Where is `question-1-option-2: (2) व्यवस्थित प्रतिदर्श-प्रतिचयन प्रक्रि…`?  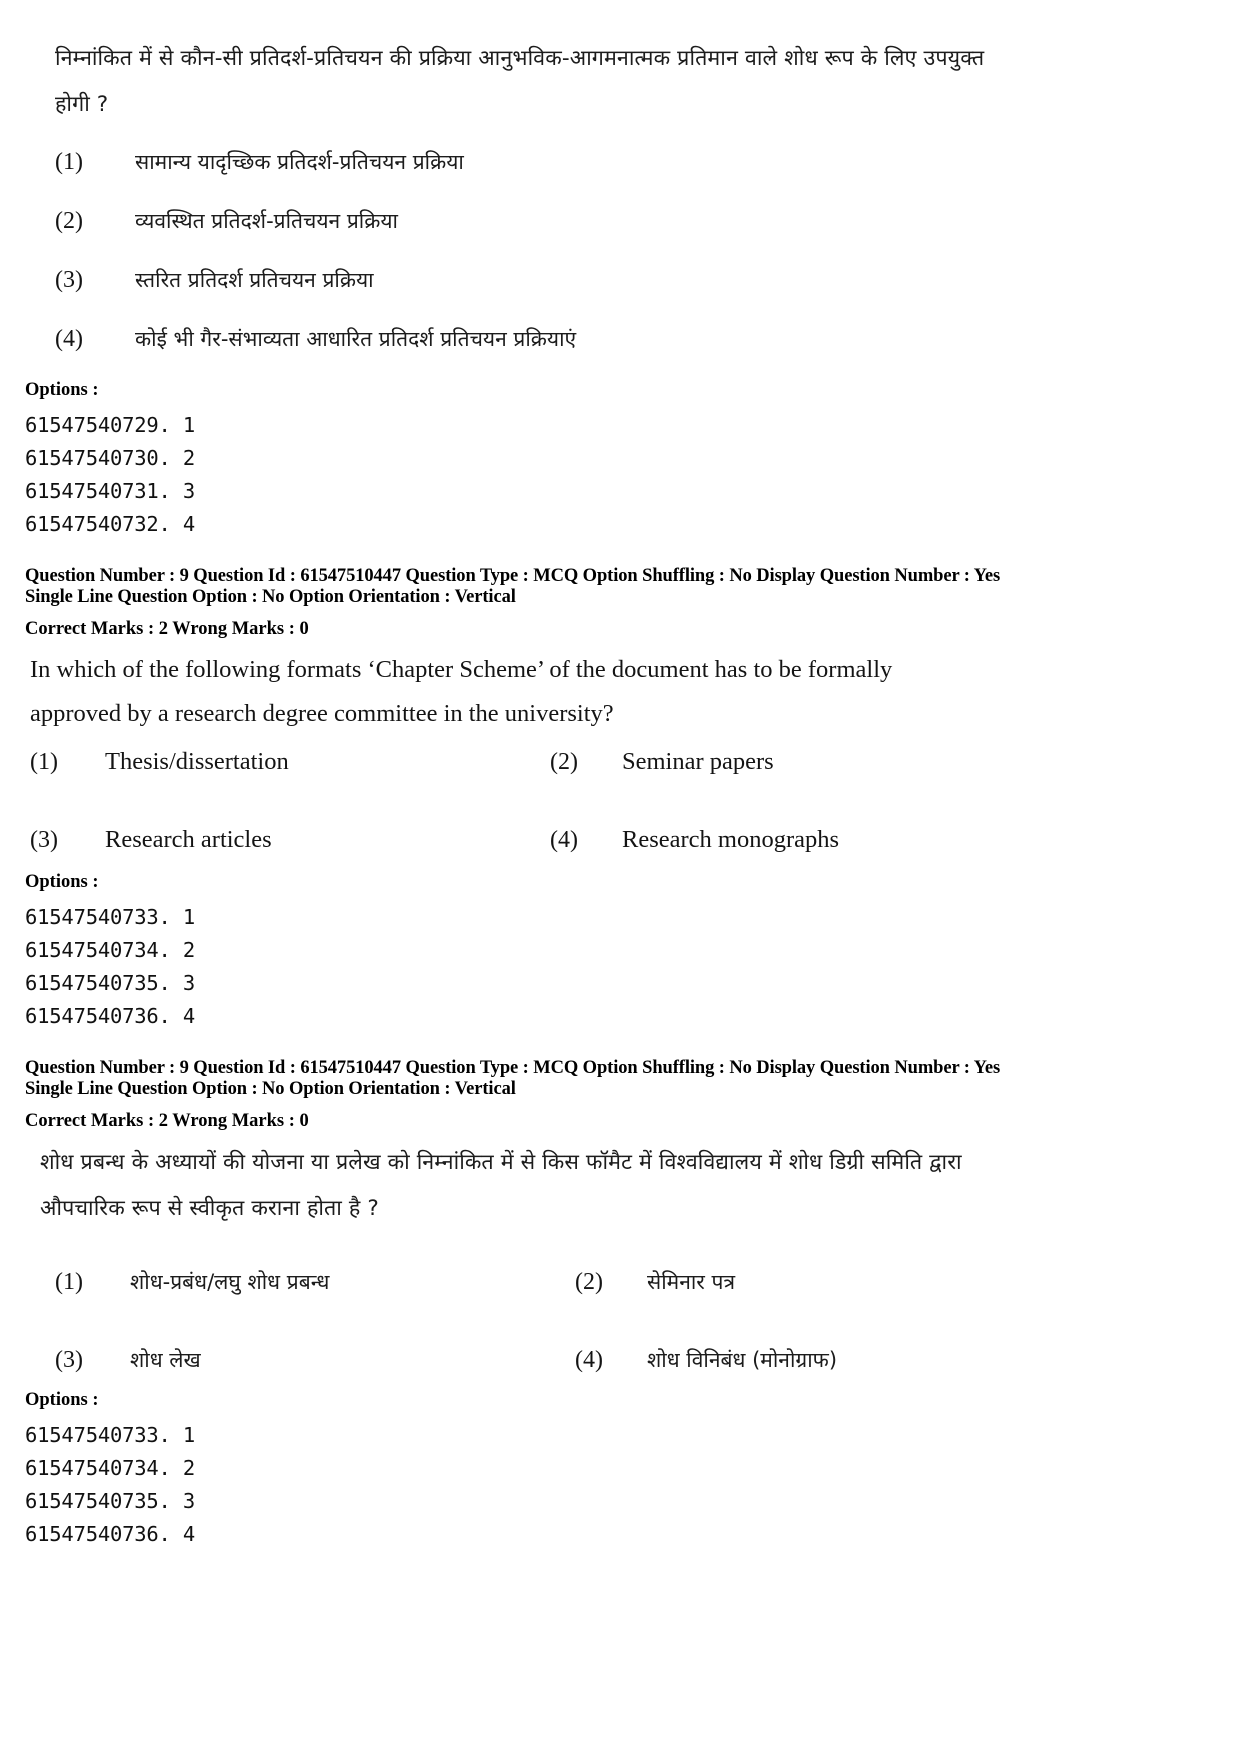 question-1-option-2: (2) व्यवस्थित प्रतिदर्श-प्रतिचयन प्रक्रि… is located at coordinates (555, 221).